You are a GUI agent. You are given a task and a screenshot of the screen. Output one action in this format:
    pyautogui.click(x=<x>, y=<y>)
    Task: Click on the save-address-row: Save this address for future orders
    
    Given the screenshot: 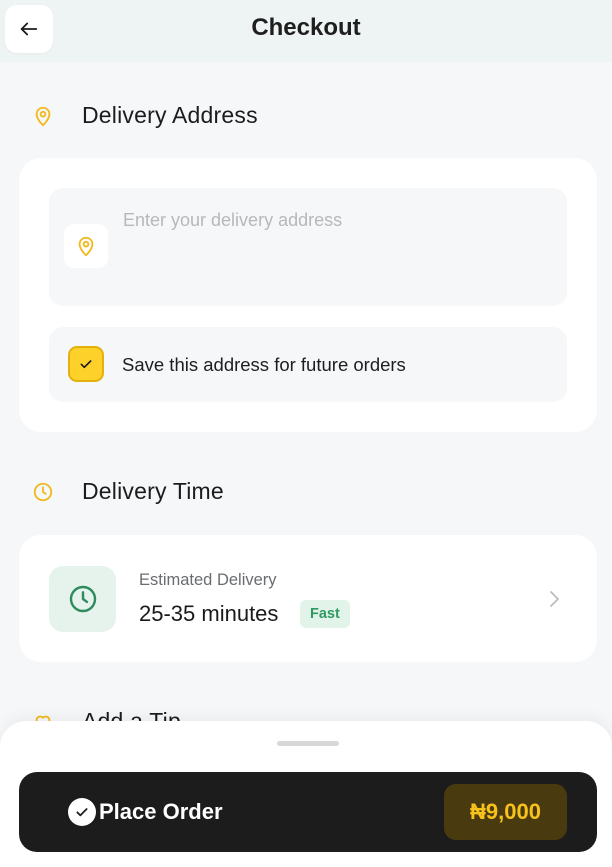 What is the action you would take?
    pyautogui.click(x=308, y=364)
    